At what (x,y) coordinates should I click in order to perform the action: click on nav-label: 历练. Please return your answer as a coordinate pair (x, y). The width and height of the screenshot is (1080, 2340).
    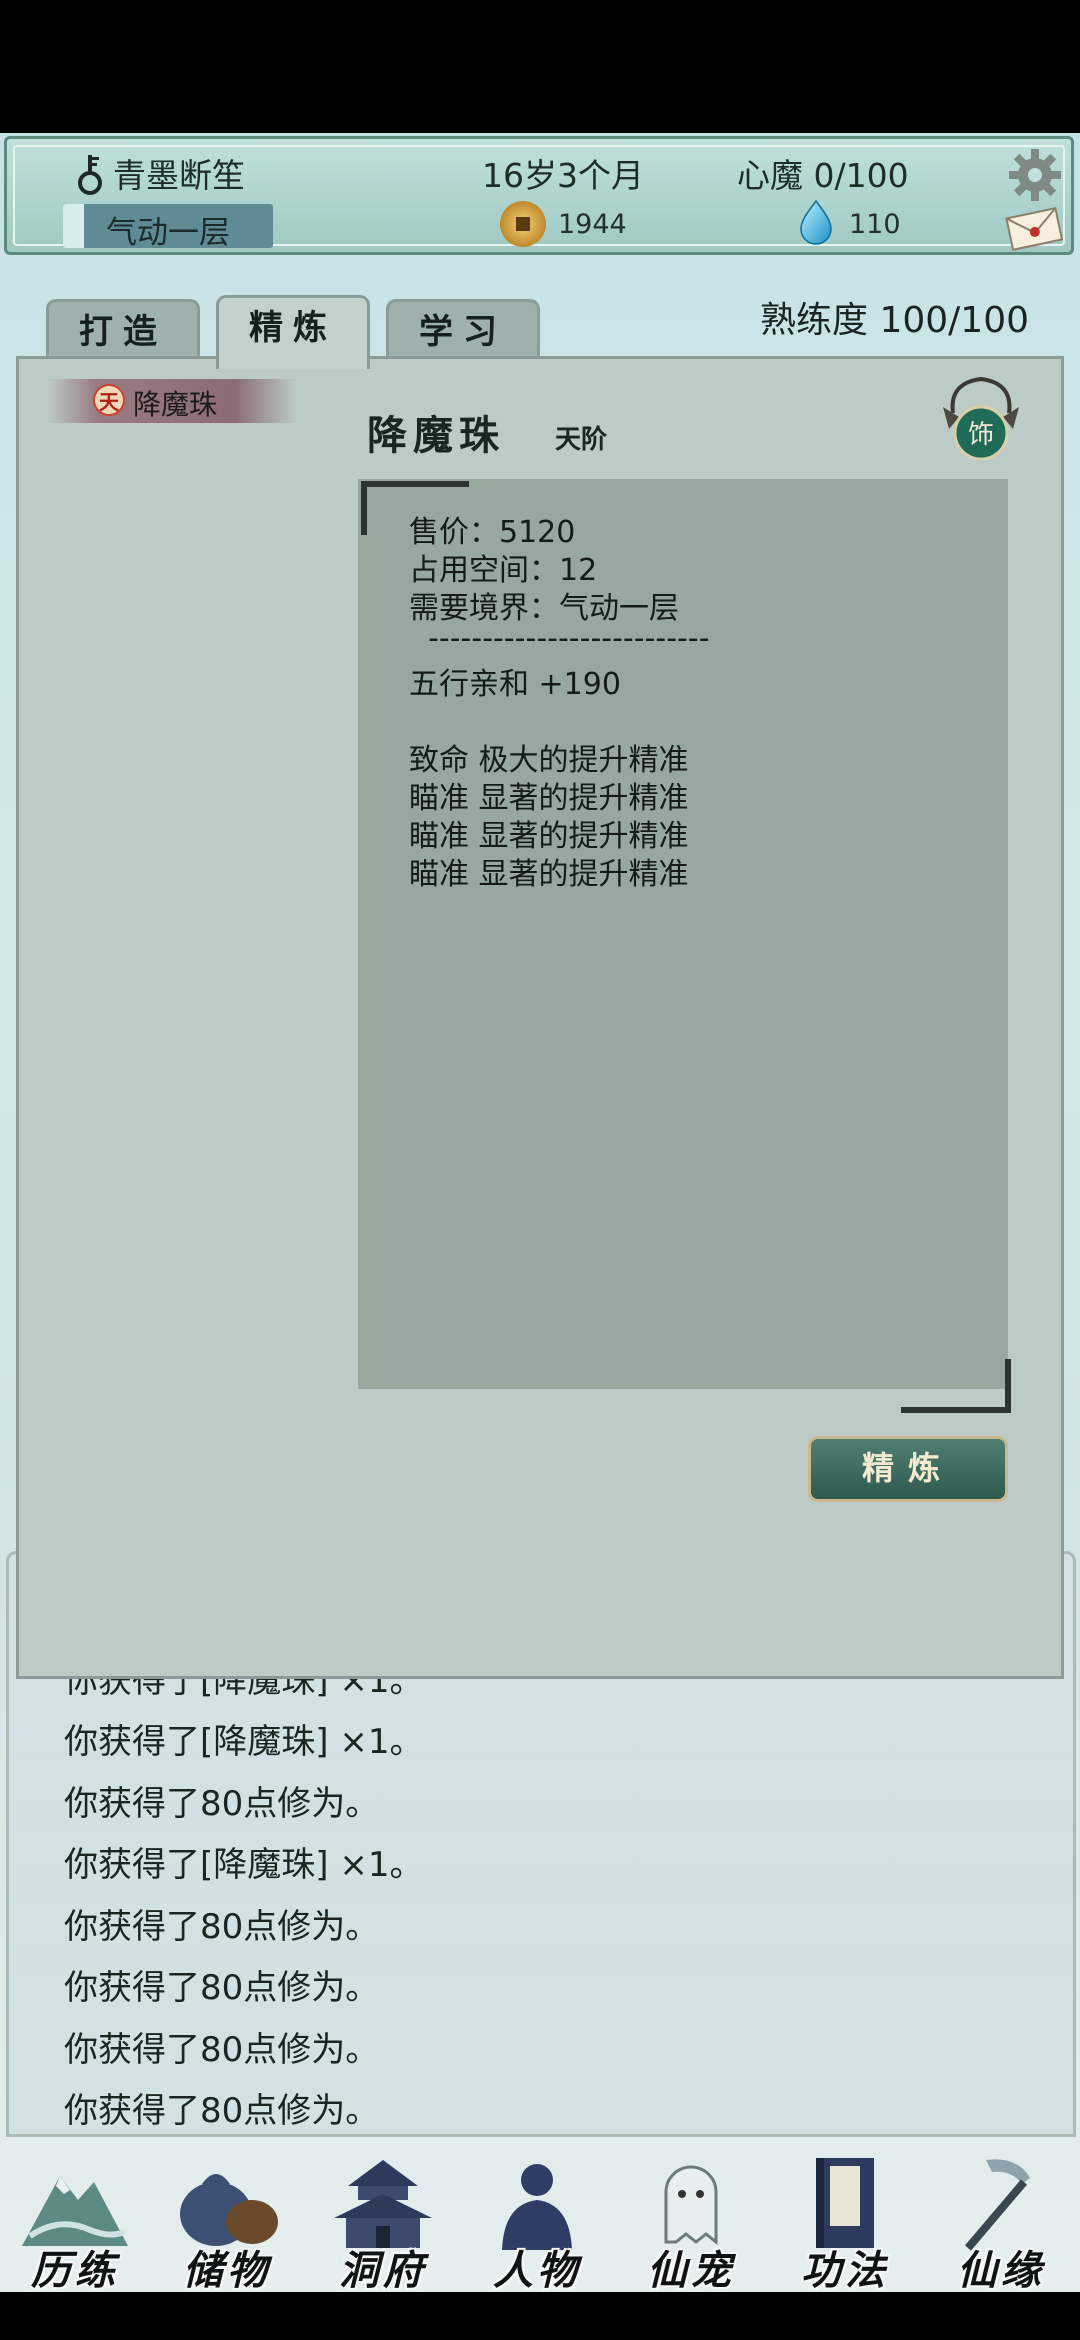
    Looking at the image, I should click on (75, 2269).